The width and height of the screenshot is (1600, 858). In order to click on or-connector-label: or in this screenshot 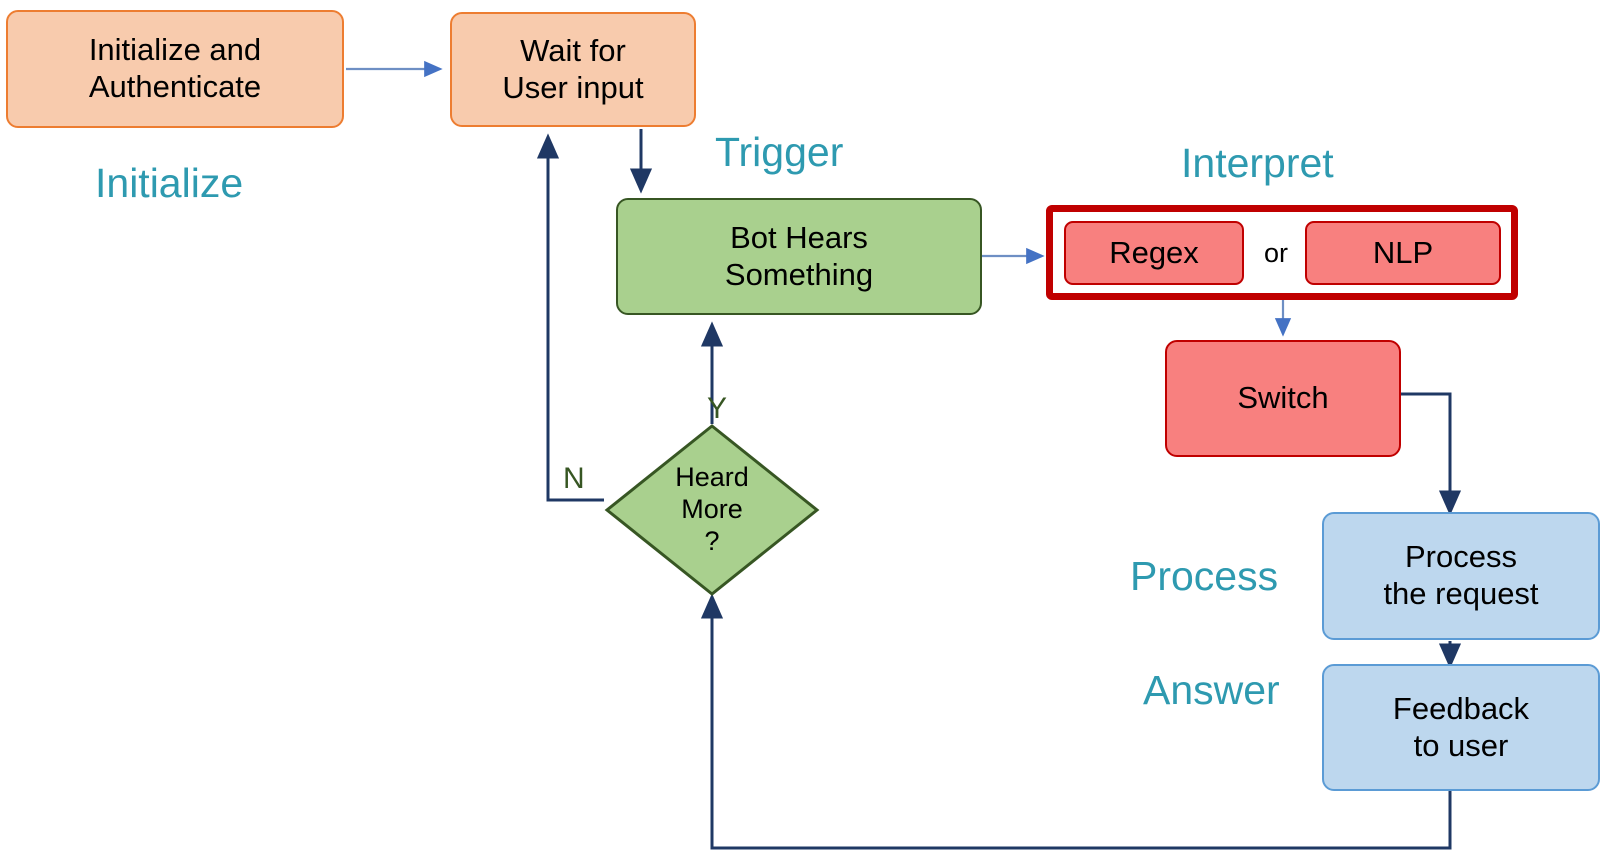, I will do `click(1275, 253)`.